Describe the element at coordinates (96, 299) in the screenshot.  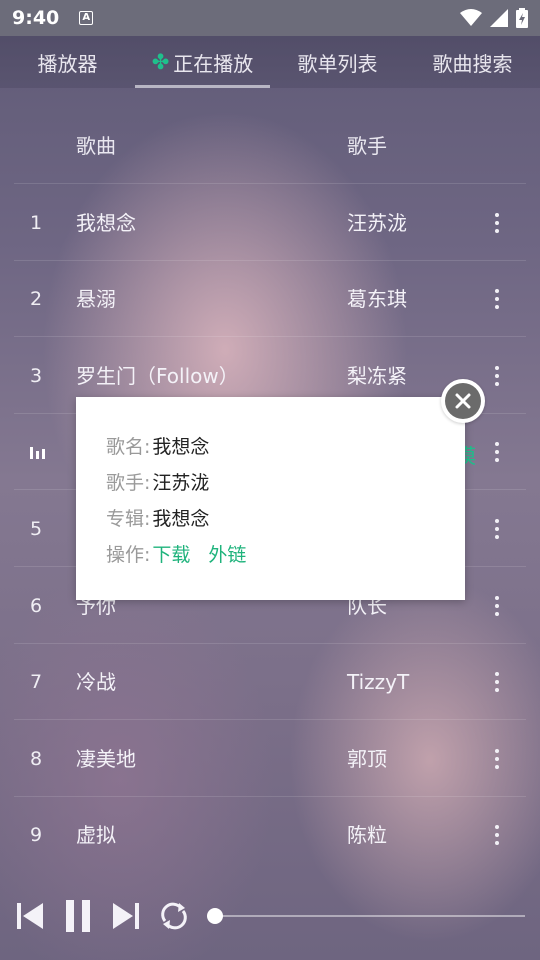
I see `row-song: 悬溺` at that location.